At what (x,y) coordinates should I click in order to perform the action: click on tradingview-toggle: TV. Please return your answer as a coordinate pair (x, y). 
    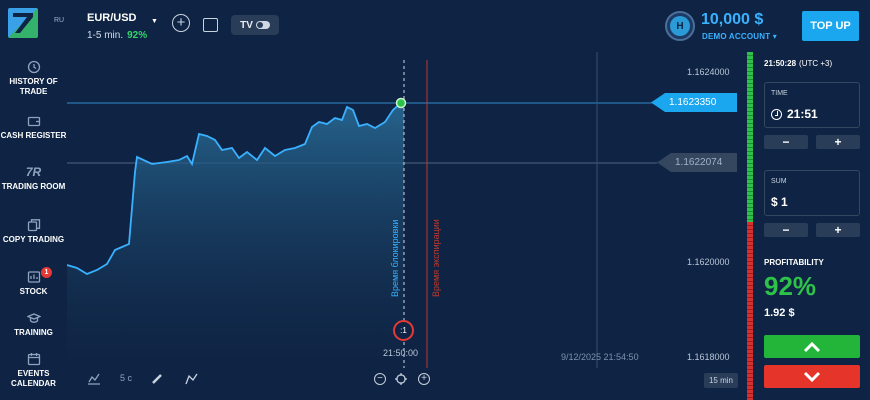
    Looking at the image, I should click on (255, 25).